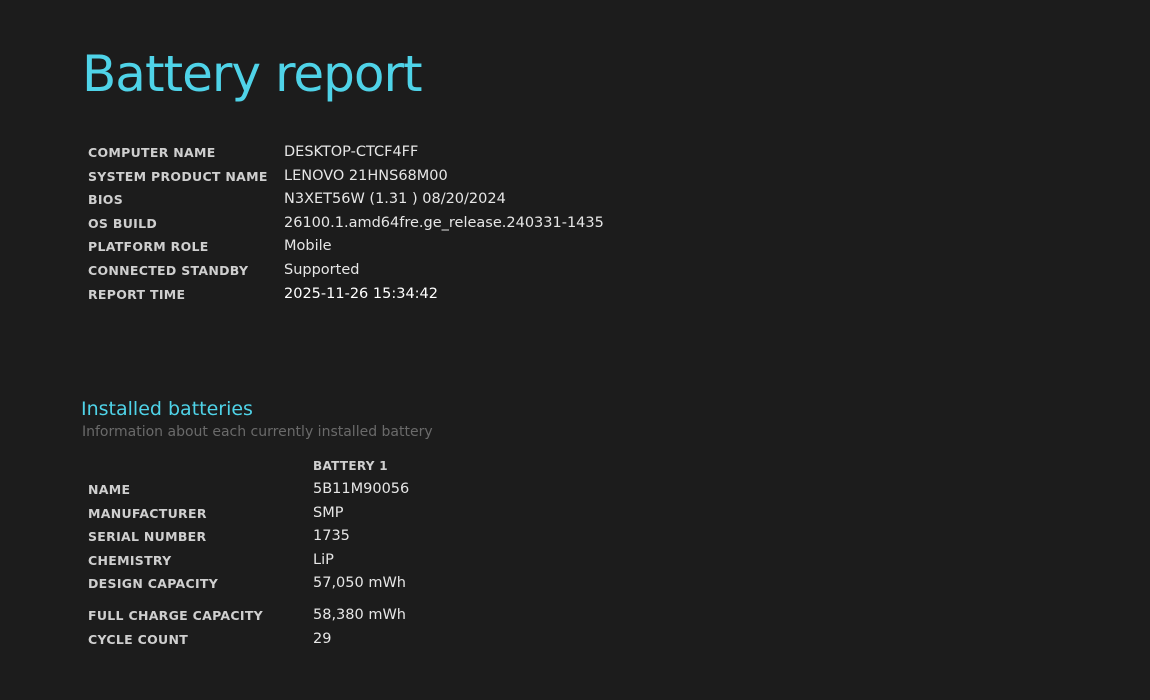 Image resolution: width=1150 pixels, height=700 pixels. I want to click on info-value: 2025-11-26 15:34:42, so click(361, 293).